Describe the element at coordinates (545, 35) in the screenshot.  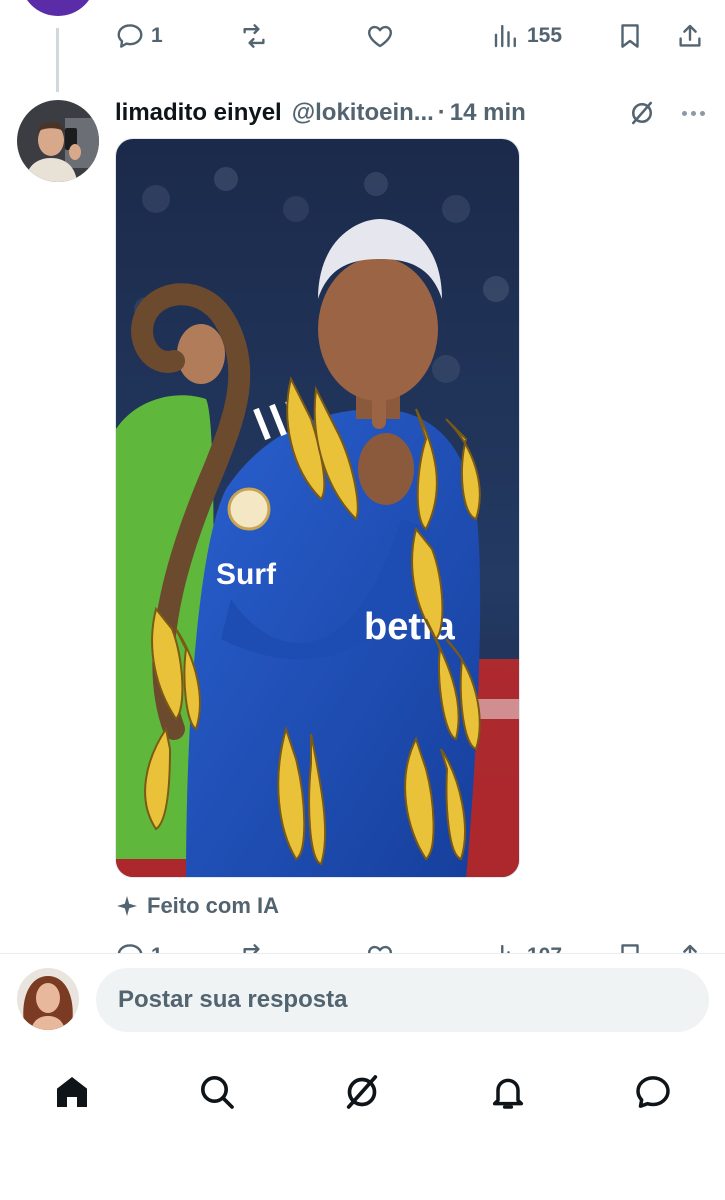
I see `views-count: 155` at that location.